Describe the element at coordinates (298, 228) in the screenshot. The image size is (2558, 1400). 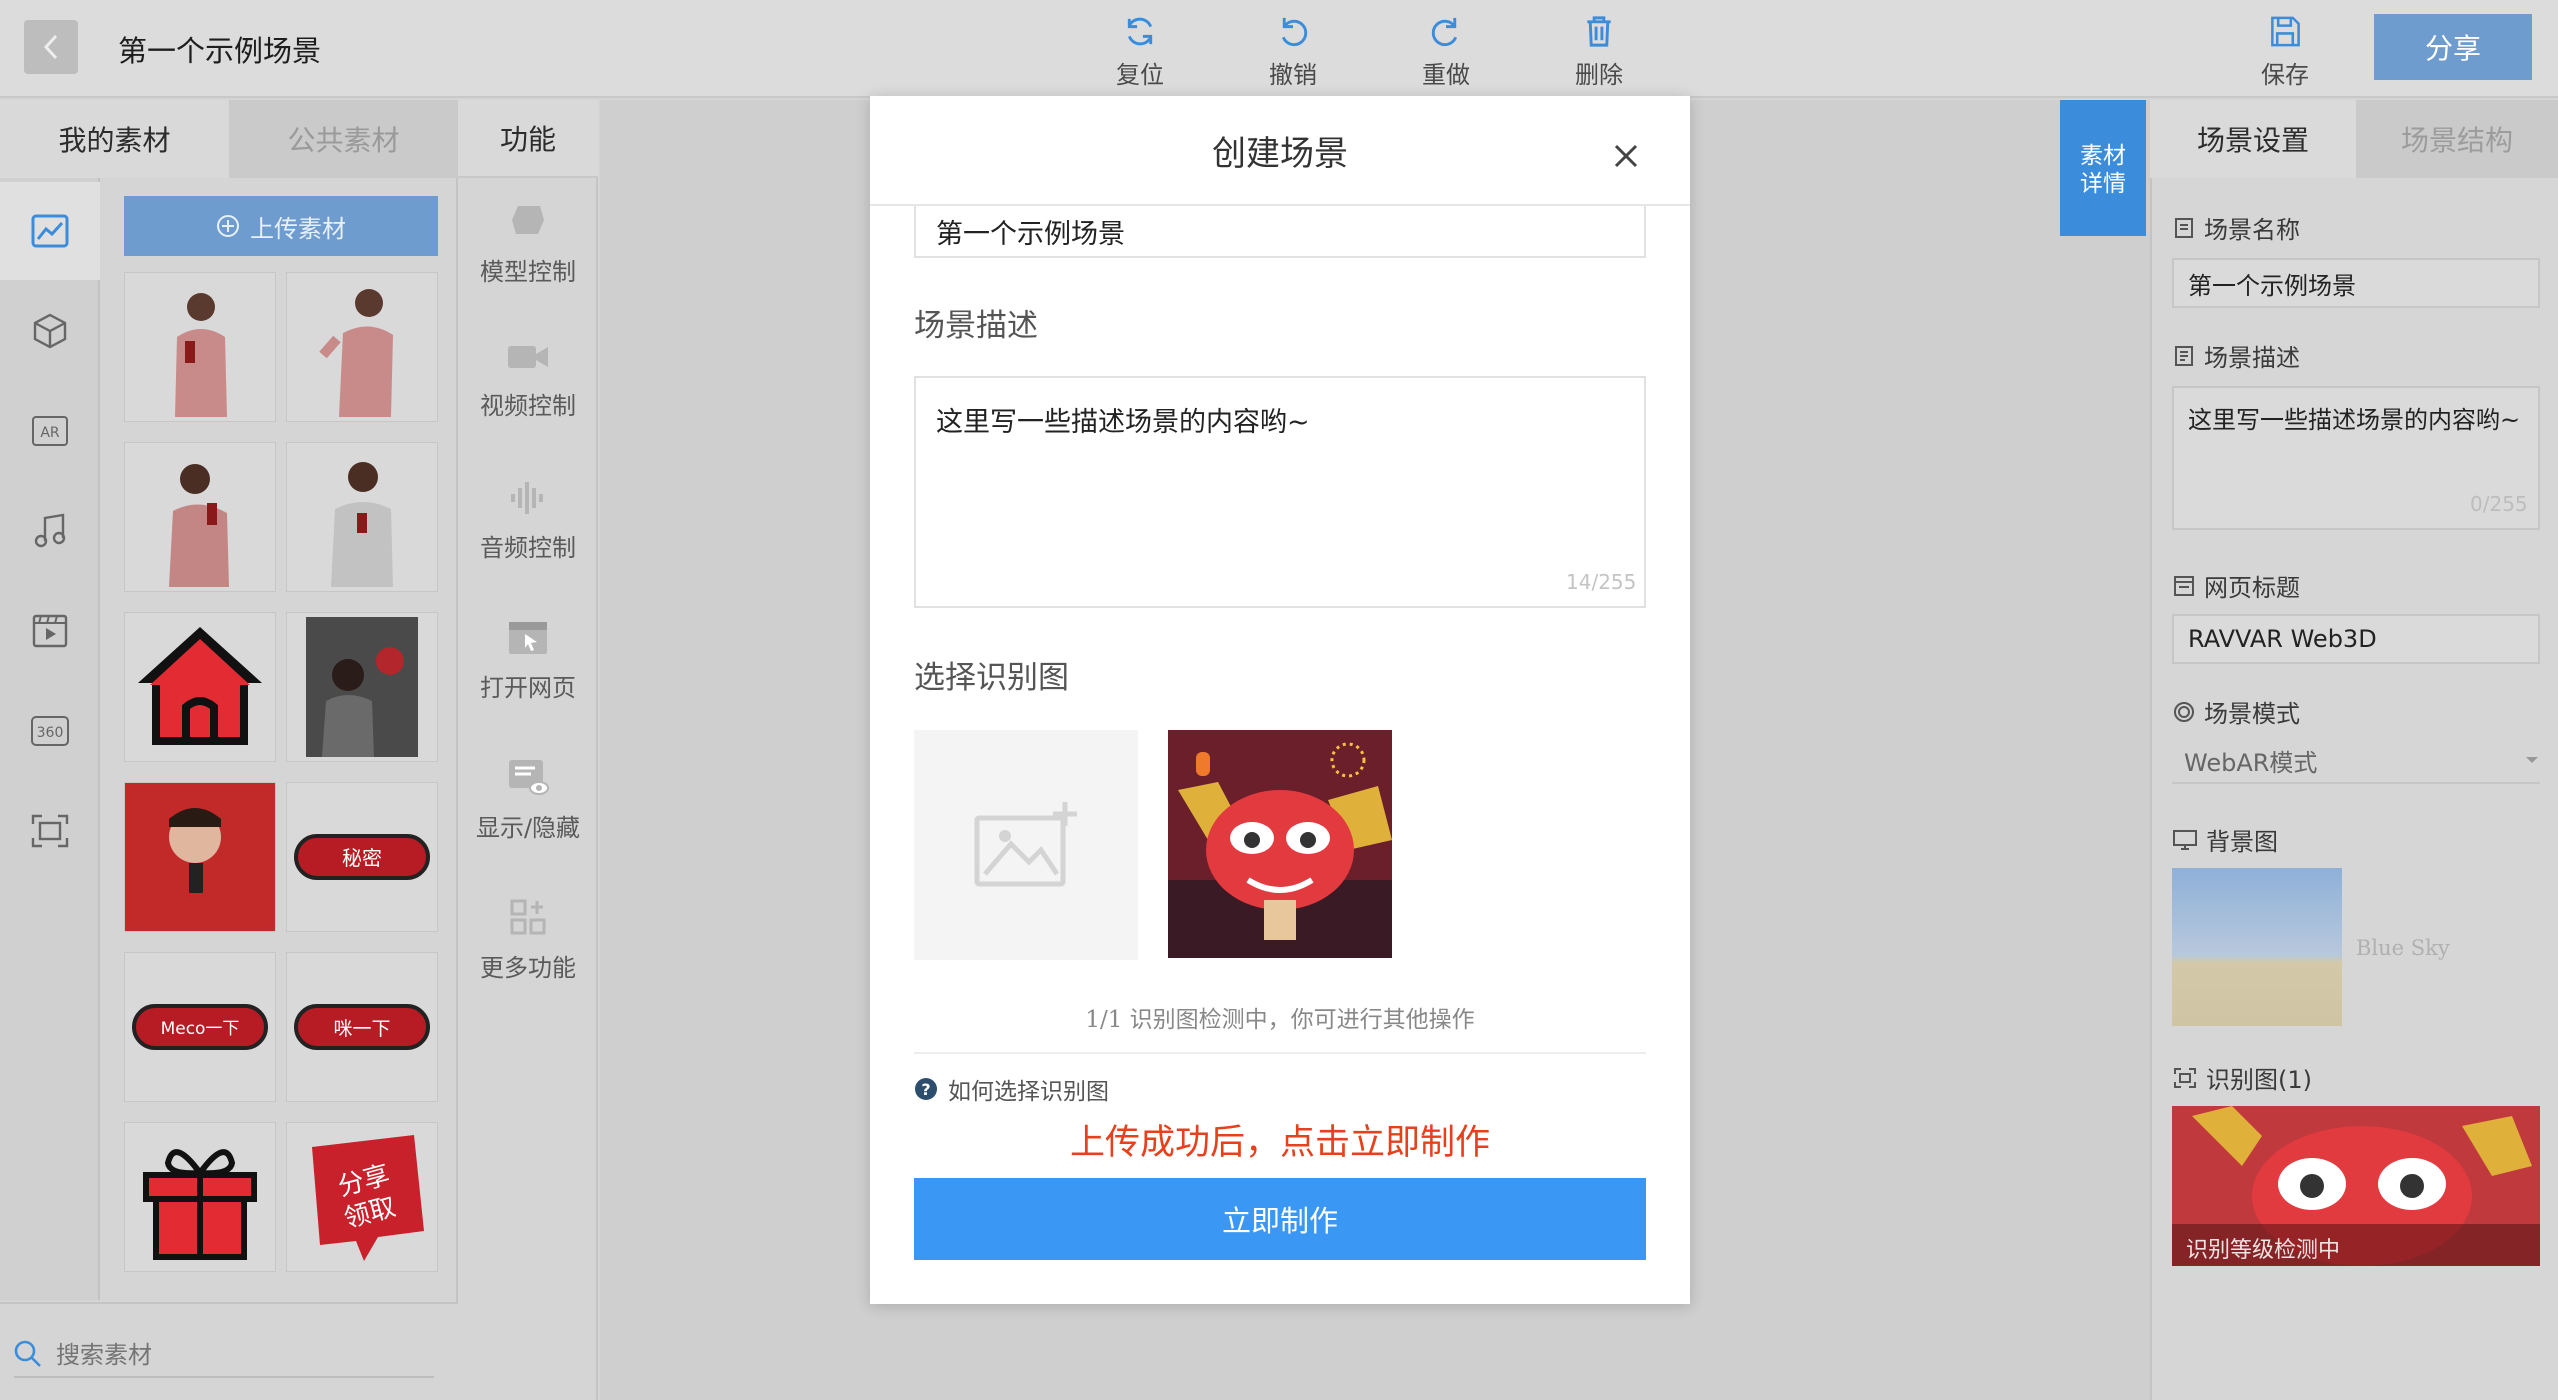
I see `upload-label: 上传素材` at that location.